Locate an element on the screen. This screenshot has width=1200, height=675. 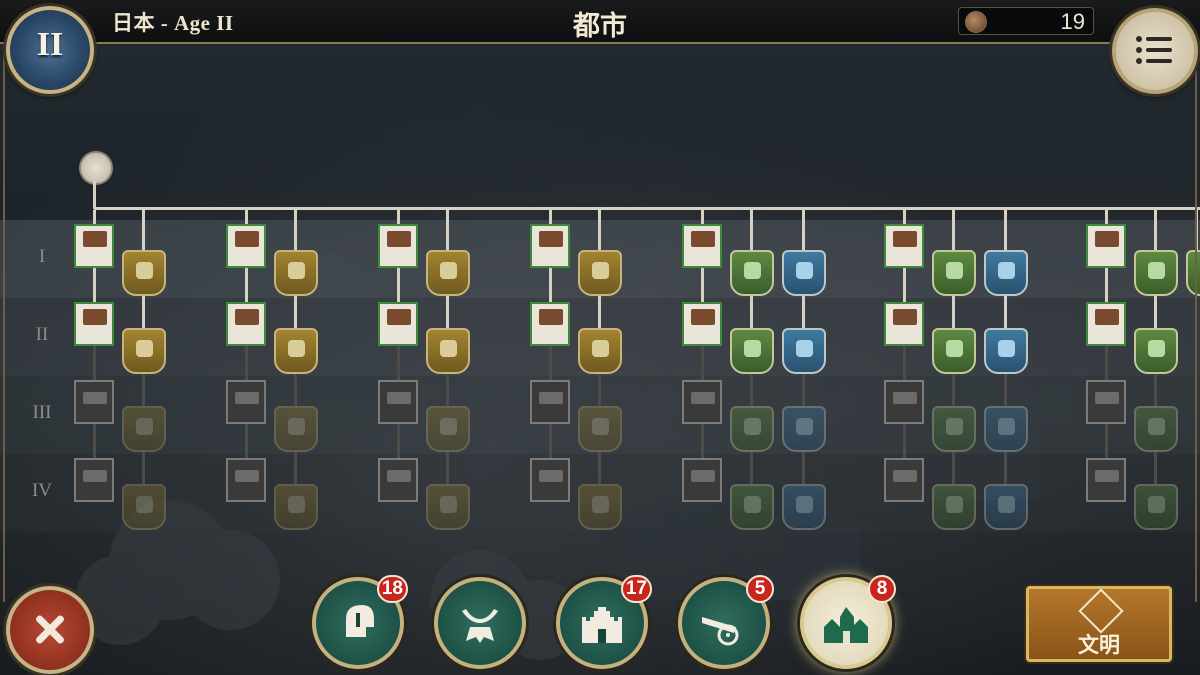
close-button is located at coordinates (50, 630).